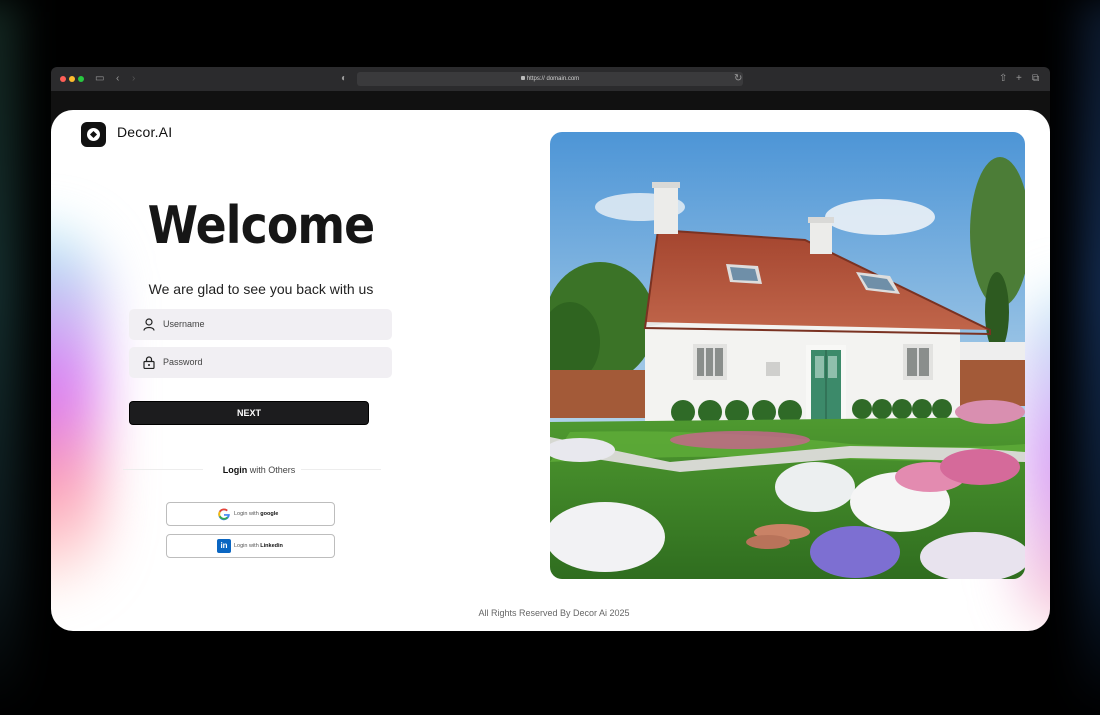  I want to click on google-login-prefix: Login with, so click(247, 514).